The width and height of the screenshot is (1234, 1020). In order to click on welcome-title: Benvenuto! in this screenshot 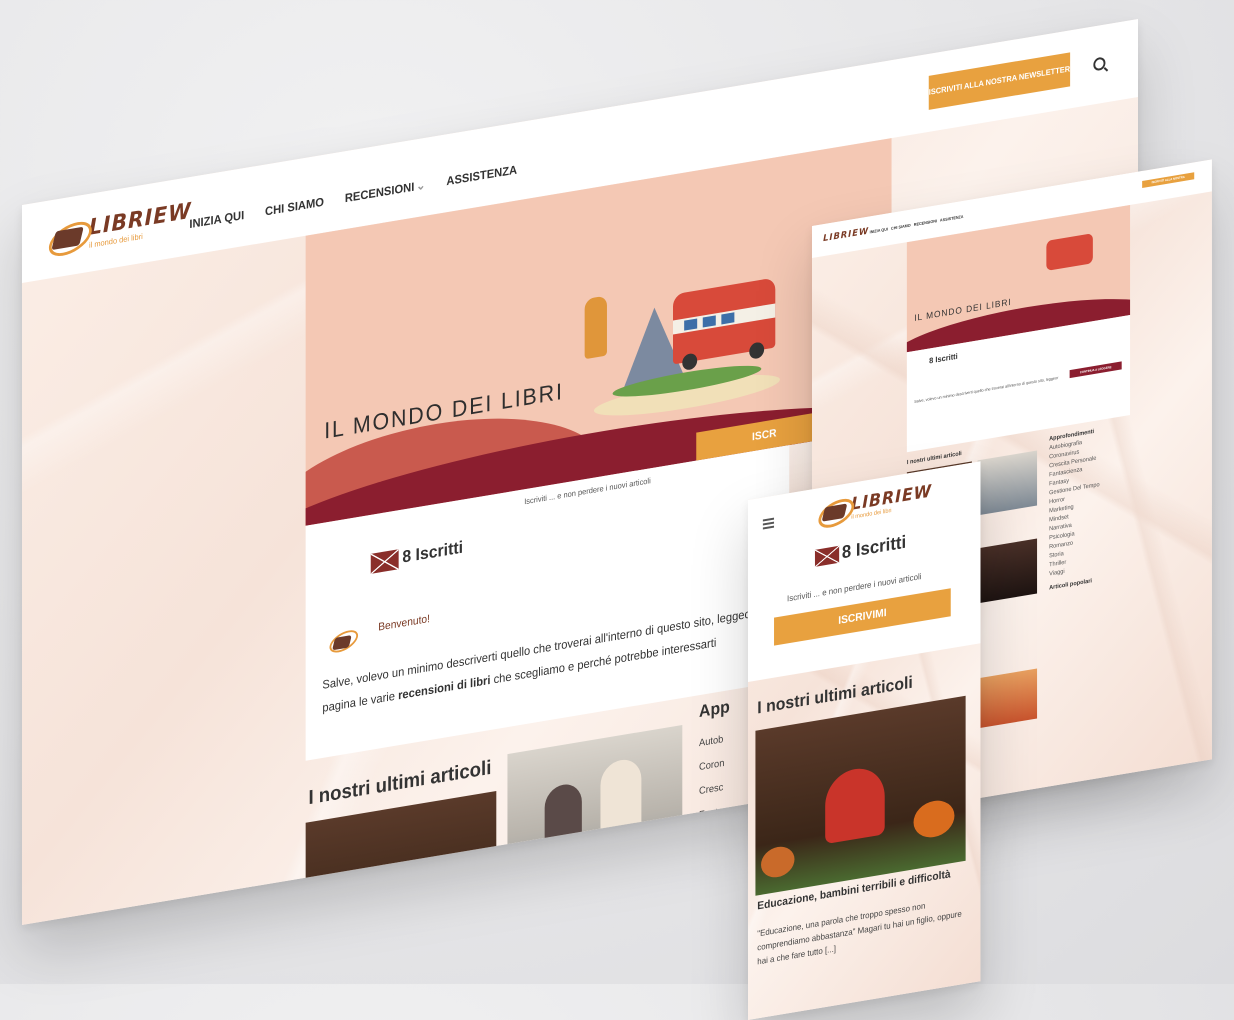, I will do `click(404, 623)`.